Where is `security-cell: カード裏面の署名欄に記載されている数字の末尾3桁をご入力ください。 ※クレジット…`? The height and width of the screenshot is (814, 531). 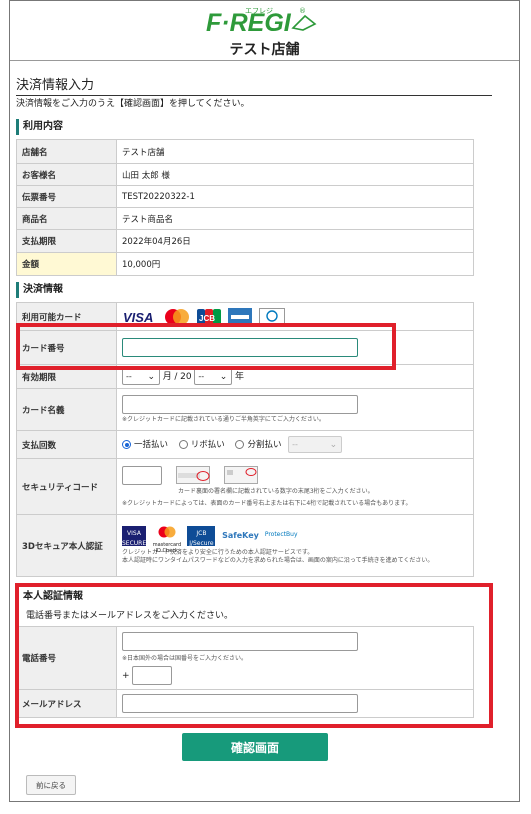
security-cell: カード裏面の署名欄に記載されている数字の末尾3桁をご入力ください。 ※クレジット… is located at coordinates (295, 486).